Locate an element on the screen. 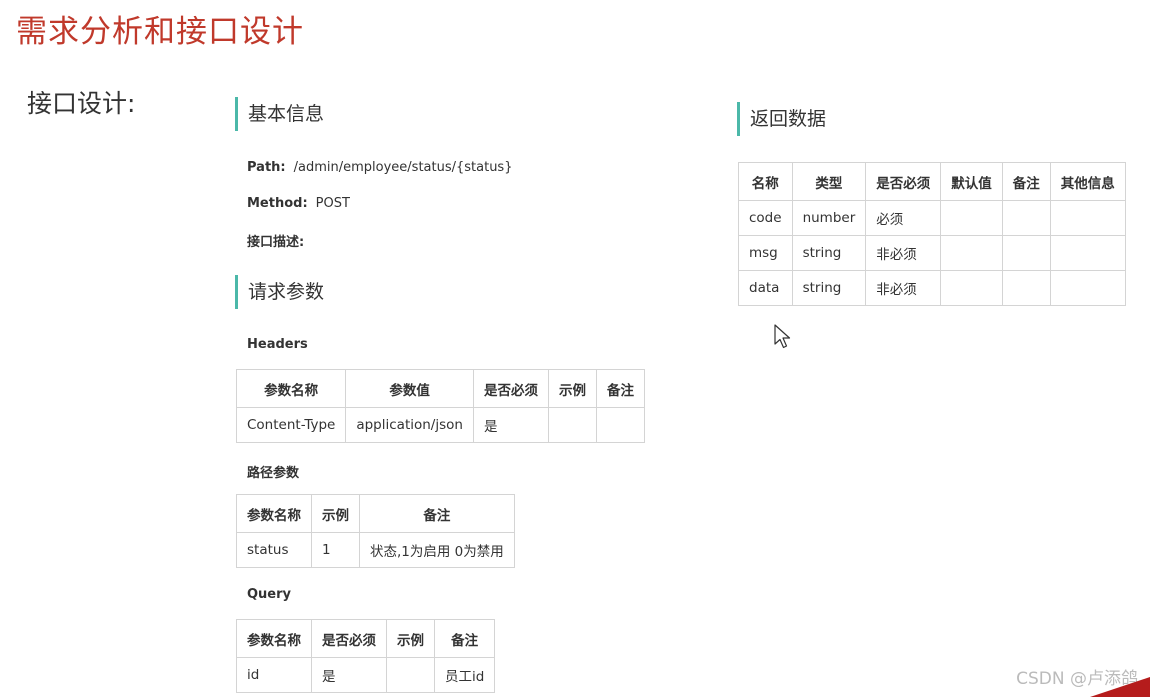 Image resolution: width=1150 pixels, height=697 pixels. path-params-label: 路径参数 is located at coordinates (273, 473).